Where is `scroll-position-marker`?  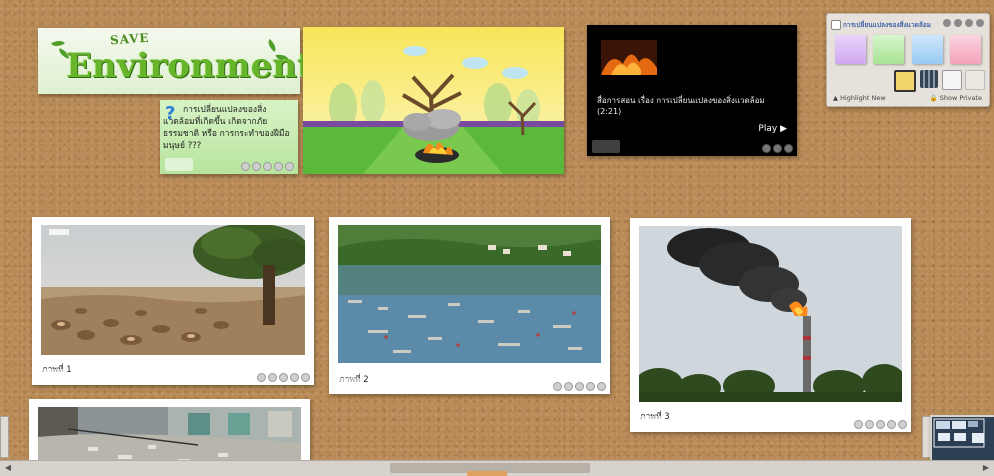 scroll-position-marker is located at coordinates (487, 473).